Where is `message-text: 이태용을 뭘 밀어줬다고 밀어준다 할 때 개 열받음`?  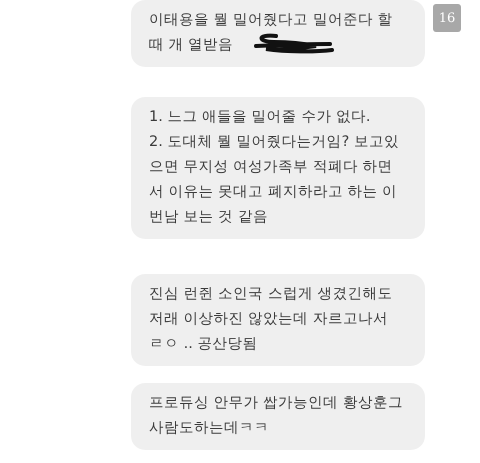
message-text: 이태용을 뭘 밀어줬다고 밀어준다 할 때 개 열받음 is located at coordinates (271, 33).